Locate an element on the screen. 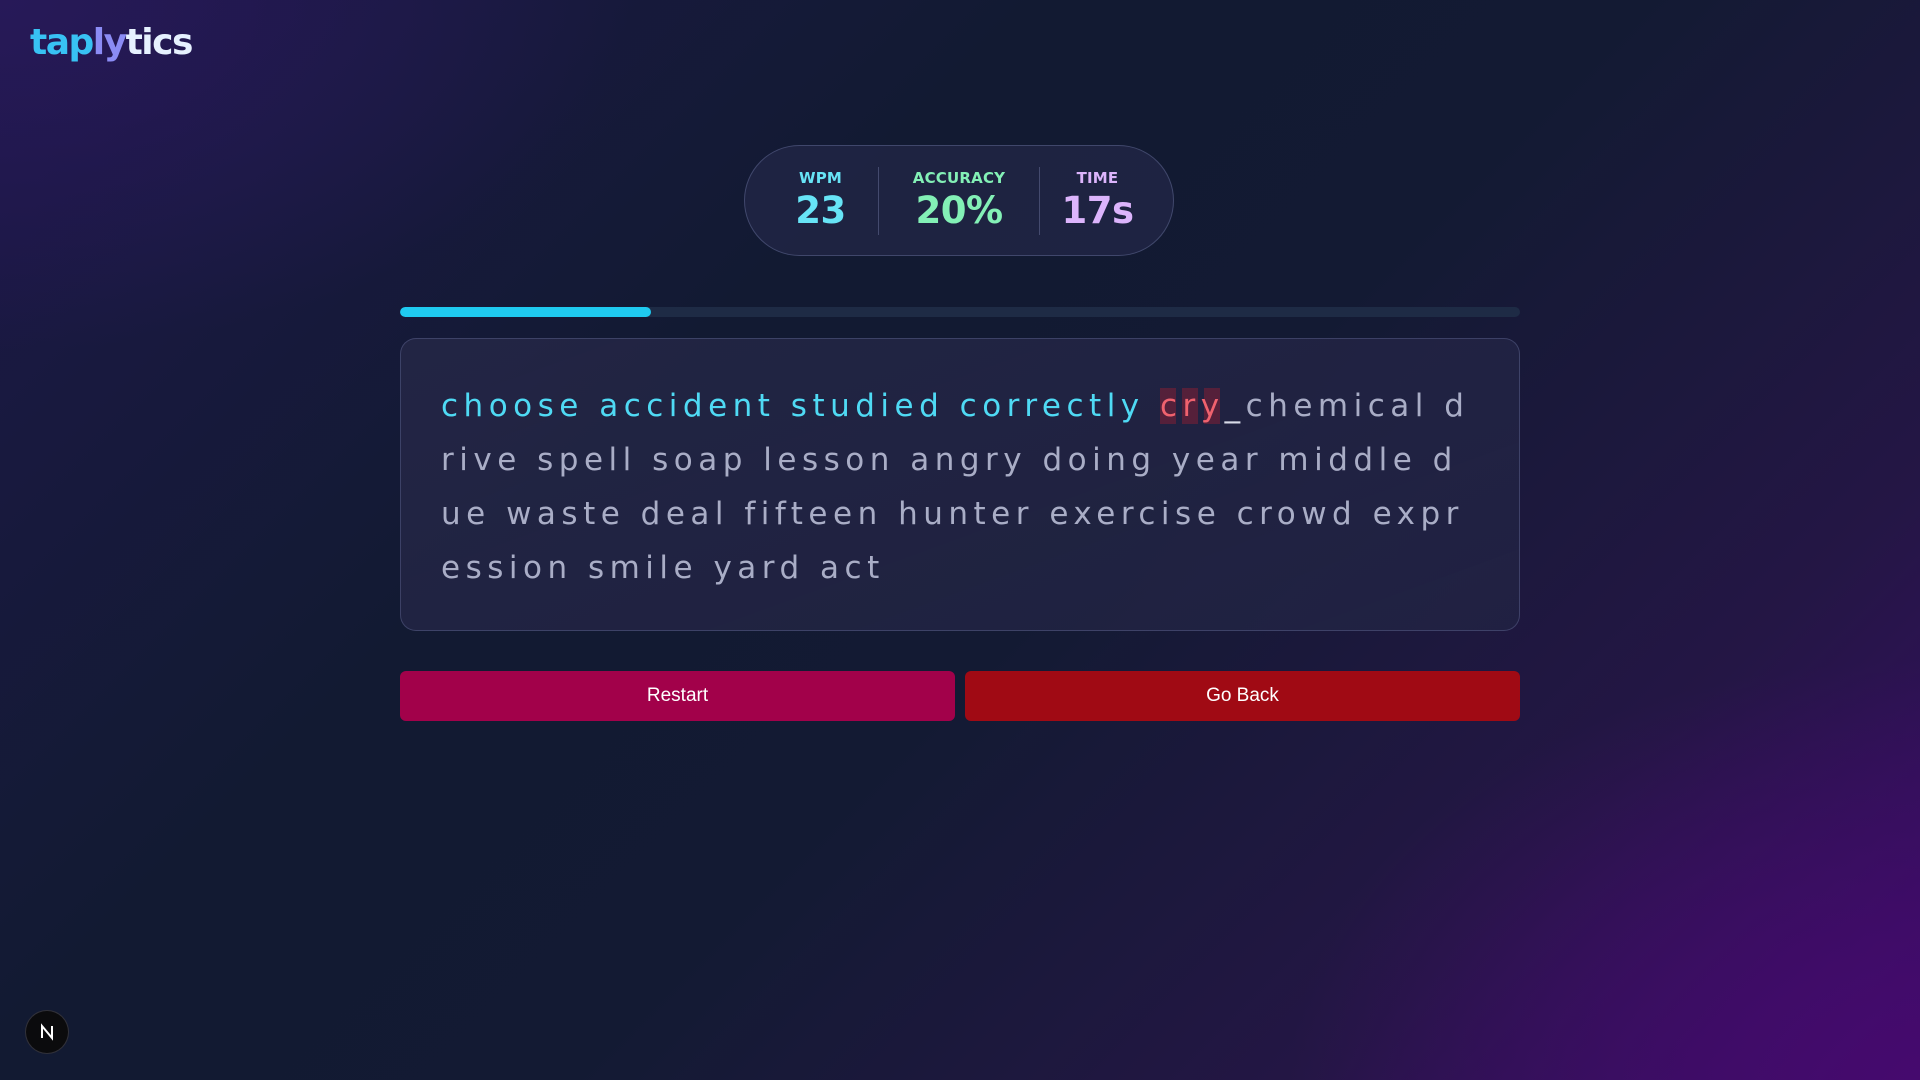  stats-panel: WPM 23 ACCURACY 20% TIME 17s is located at coordinates (959, 200).